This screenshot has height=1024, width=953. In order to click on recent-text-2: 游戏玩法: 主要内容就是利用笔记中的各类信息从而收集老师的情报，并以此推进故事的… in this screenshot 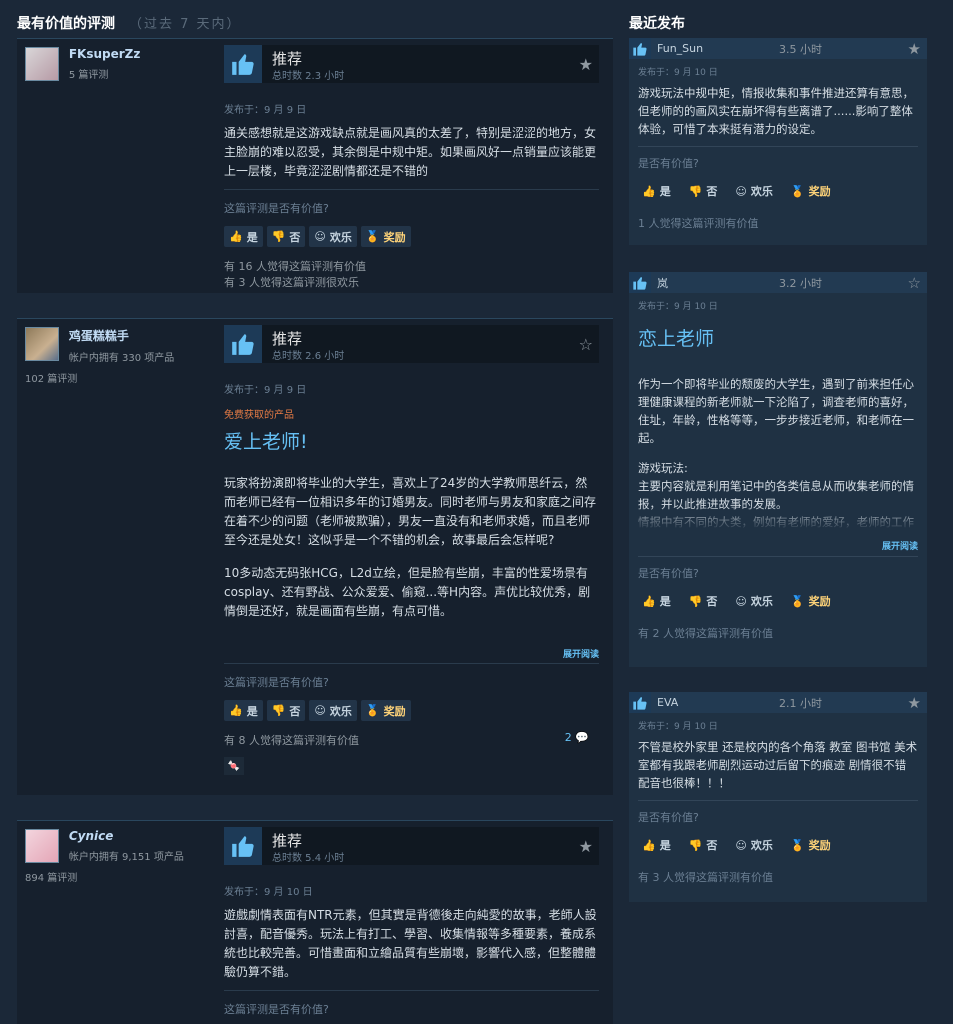, I will do `click(778, 495)`.